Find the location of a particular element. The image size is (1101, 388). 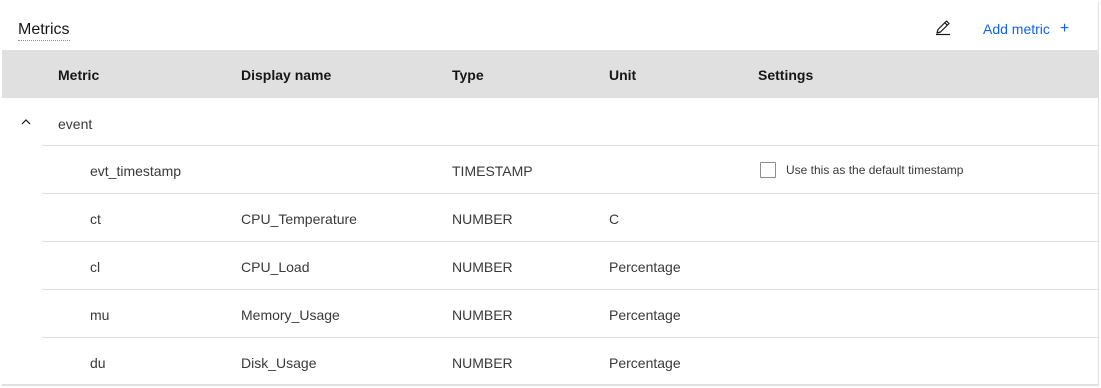

add-metric-label: Add metric is located at coordinates (1016, 29).